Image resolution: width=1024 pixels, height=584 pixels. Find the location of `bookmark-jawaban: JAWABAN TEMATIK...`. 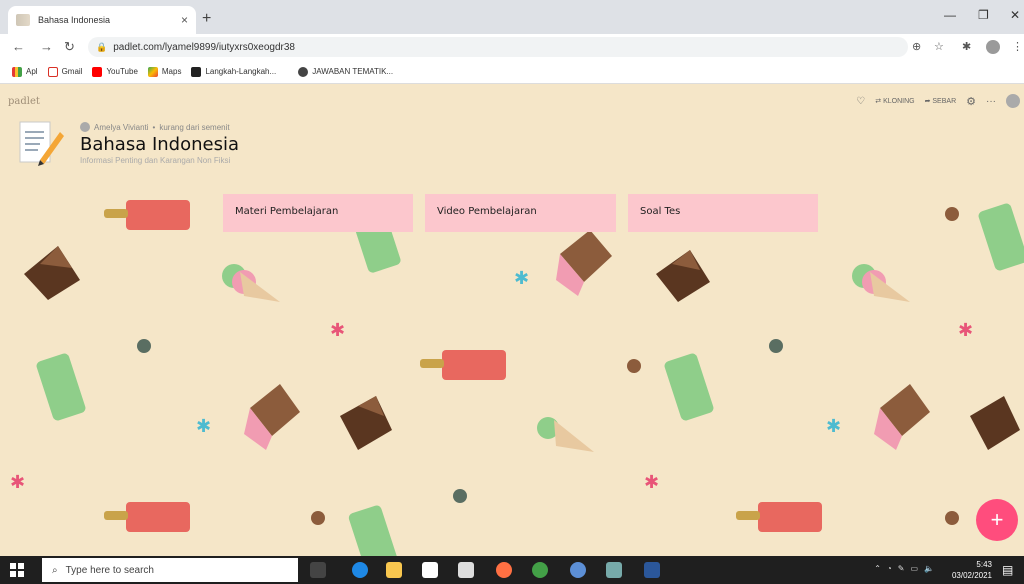

bookmark-jawaban: JAWABAN TEMATIK... is located at coordinates (346, 71).